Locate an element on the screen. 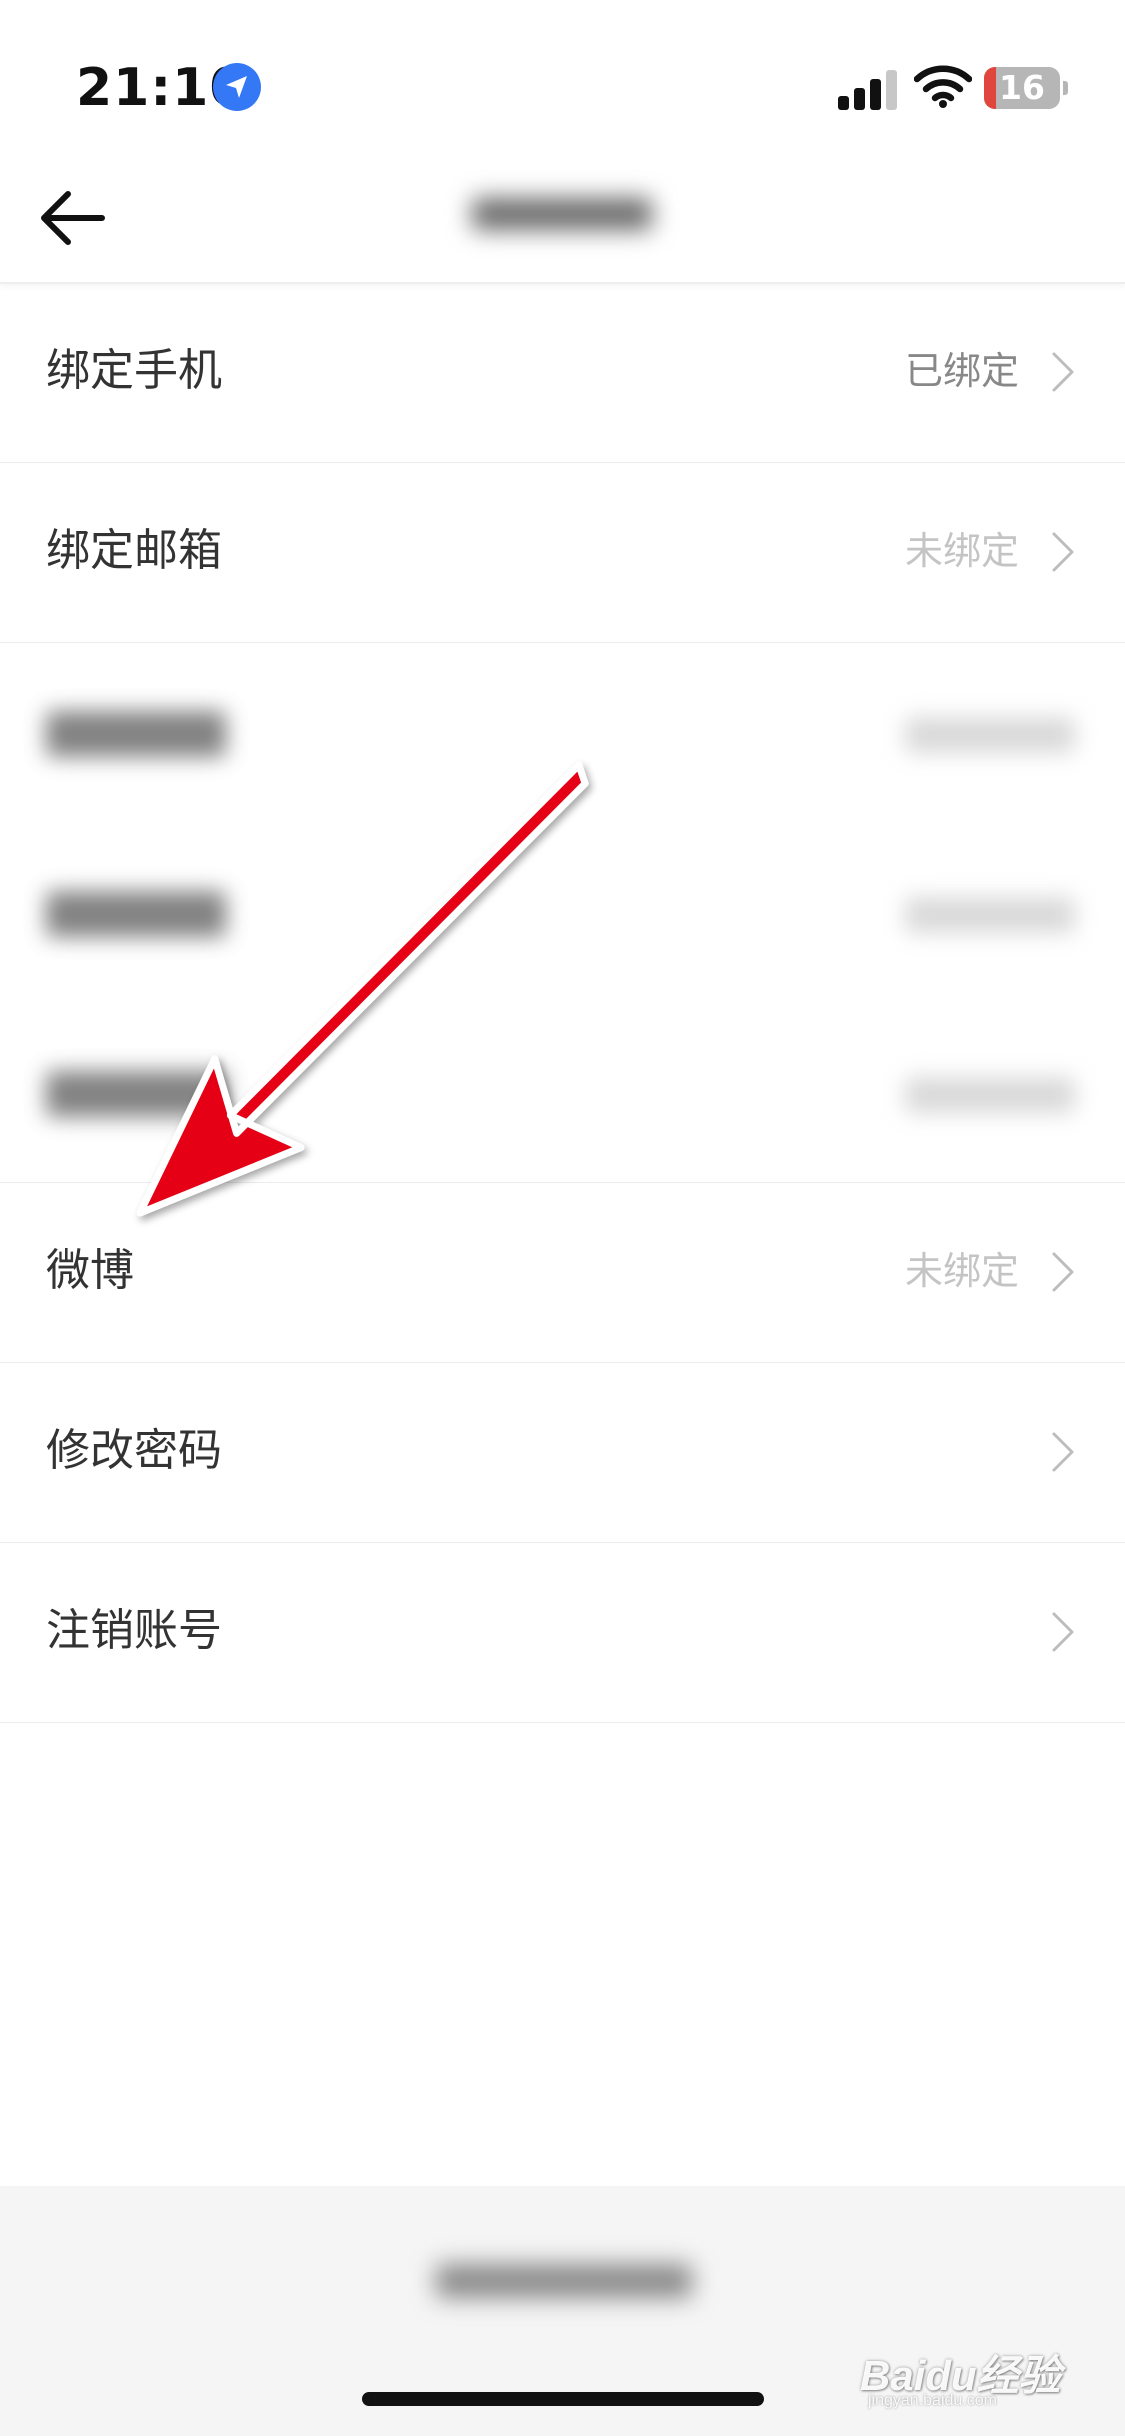 Image resolution: width=1125 pixels, height=2436 pixels. cellular-signal-icon is located at coordinates (867, 90).